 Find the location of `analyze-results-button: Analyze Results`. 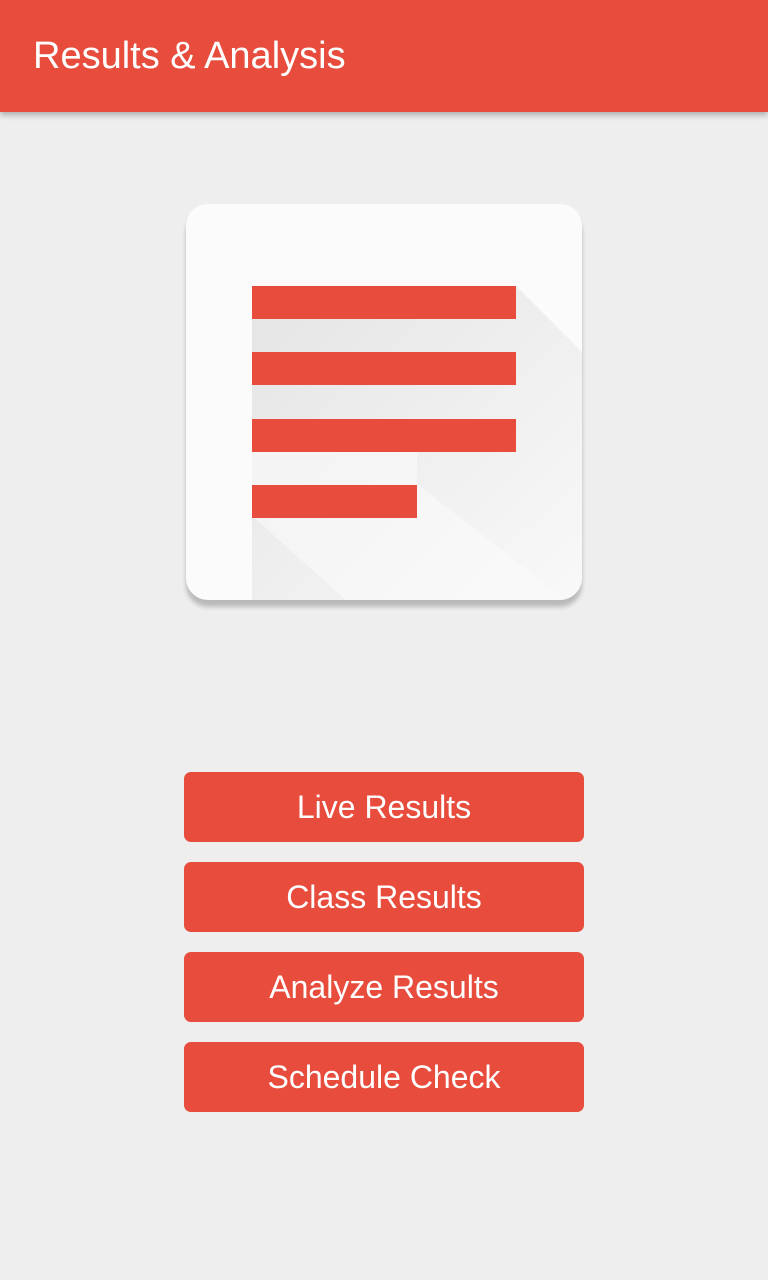

analyze-results-button: Analyze Results is located at coordinates (384, 987).